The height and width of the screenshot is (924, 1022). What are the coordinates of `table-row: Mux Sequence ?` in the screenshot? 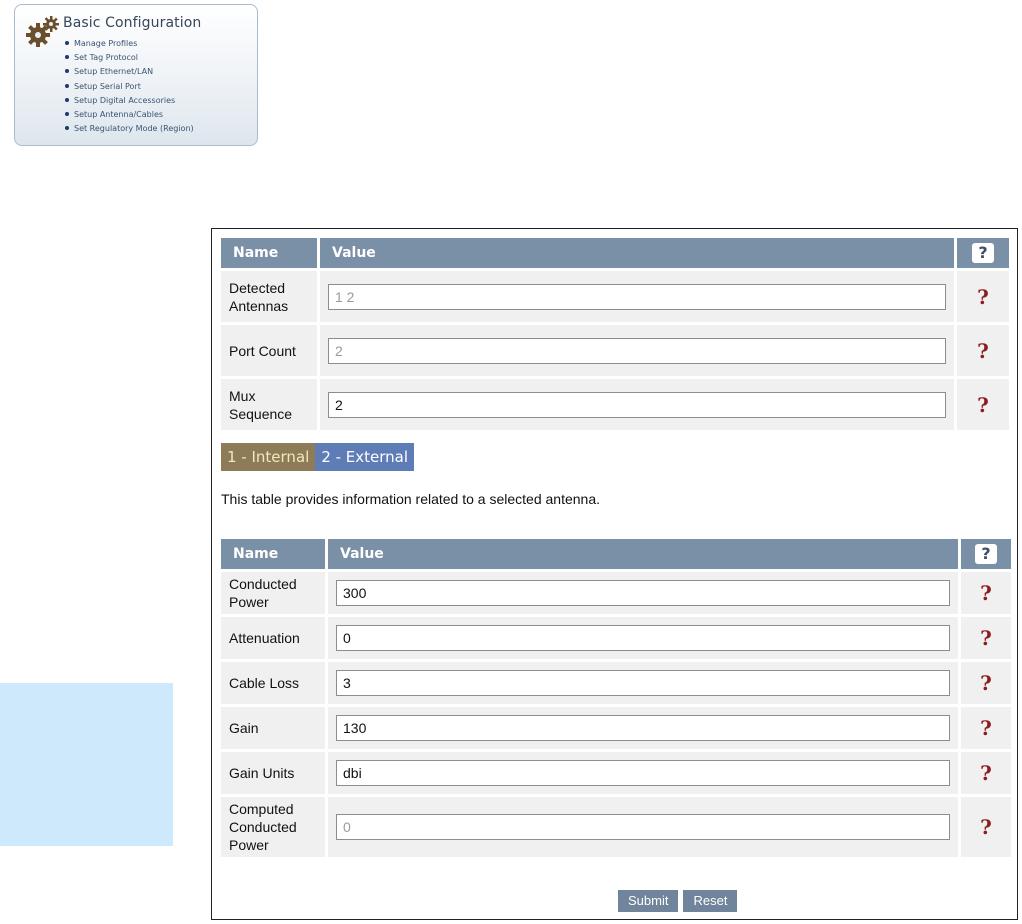 It's located at (615, 404).